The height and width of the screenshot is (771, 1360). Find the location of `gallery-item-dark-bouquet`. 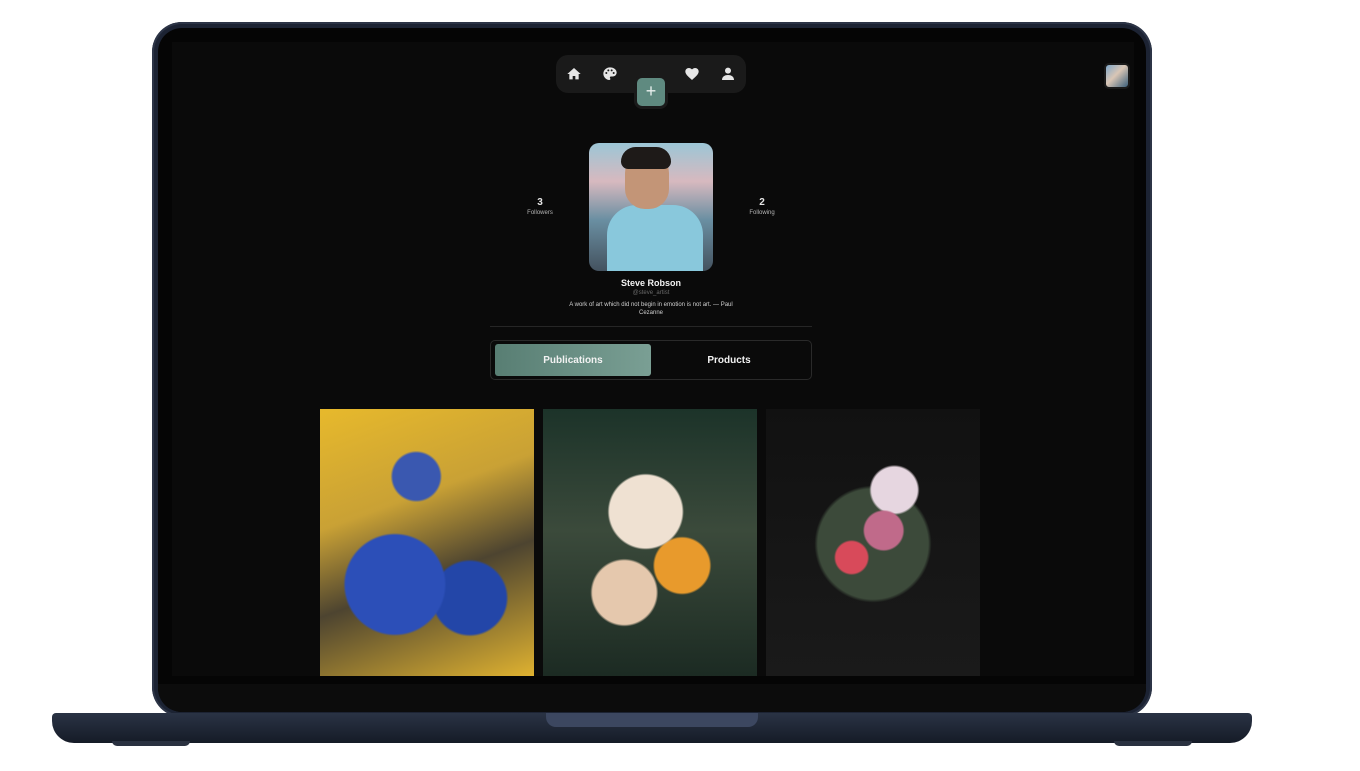

gallery-item-dark-bouquet is located at coordinates (873, 542).